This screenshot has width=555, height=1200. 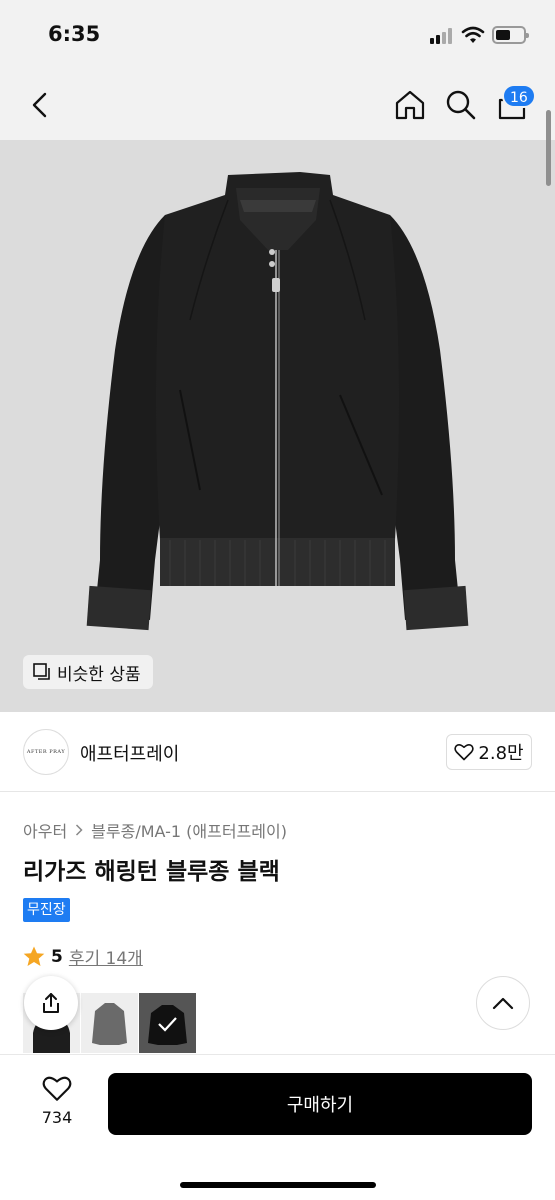 I want to click on breadcrumb: 아우터 블루종/MA-1 (애프터프레이), so click(x=155, y=830).